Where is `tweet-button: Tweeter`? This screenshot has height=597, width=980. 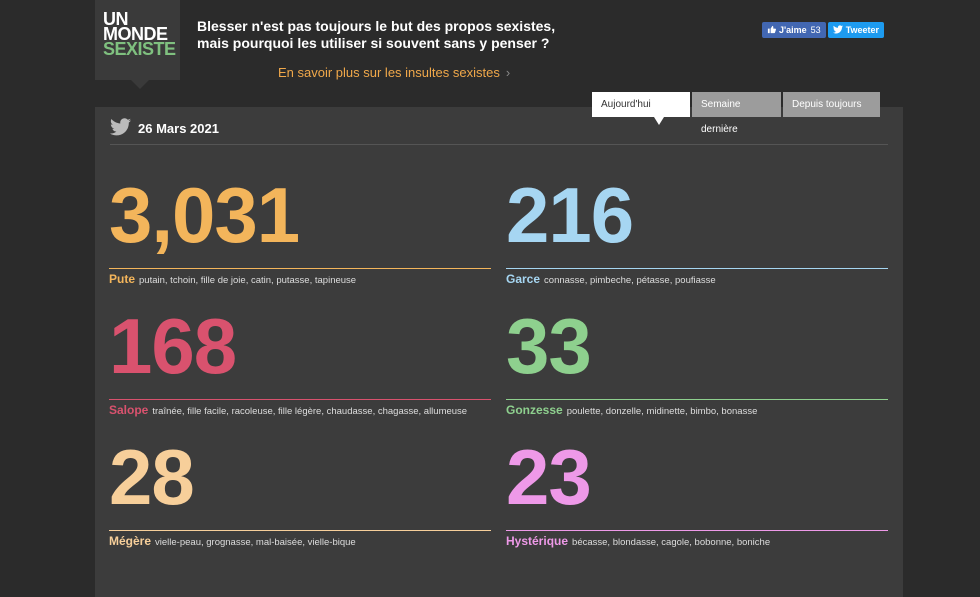
tweet-button: Tweeter is located at coordinates (856, 30).